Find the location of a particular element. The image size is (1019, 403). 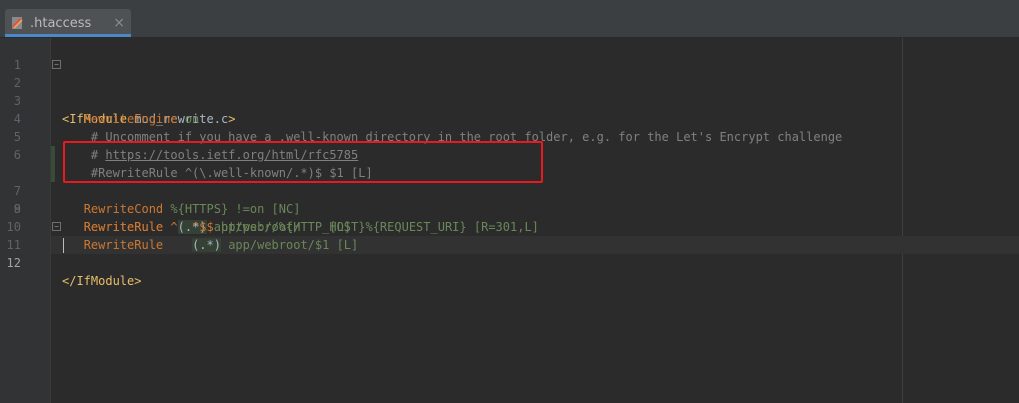

editor-tab-bar: .htaccess ⨯ is located at coordinates (509, 19).